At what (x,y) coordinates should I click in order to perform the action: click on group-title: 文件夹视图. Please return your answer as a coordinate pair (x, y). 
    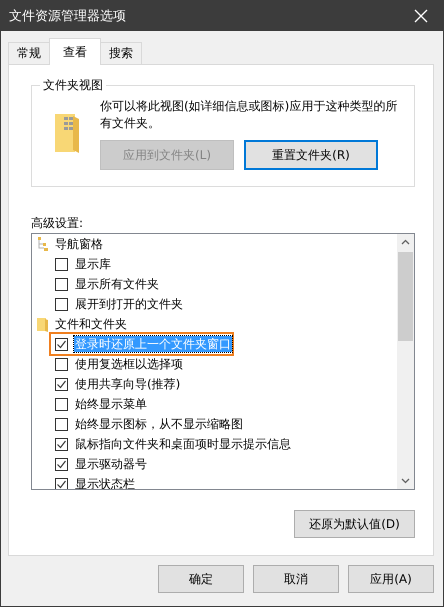
    Looking at the image, I should click on (73, 85).